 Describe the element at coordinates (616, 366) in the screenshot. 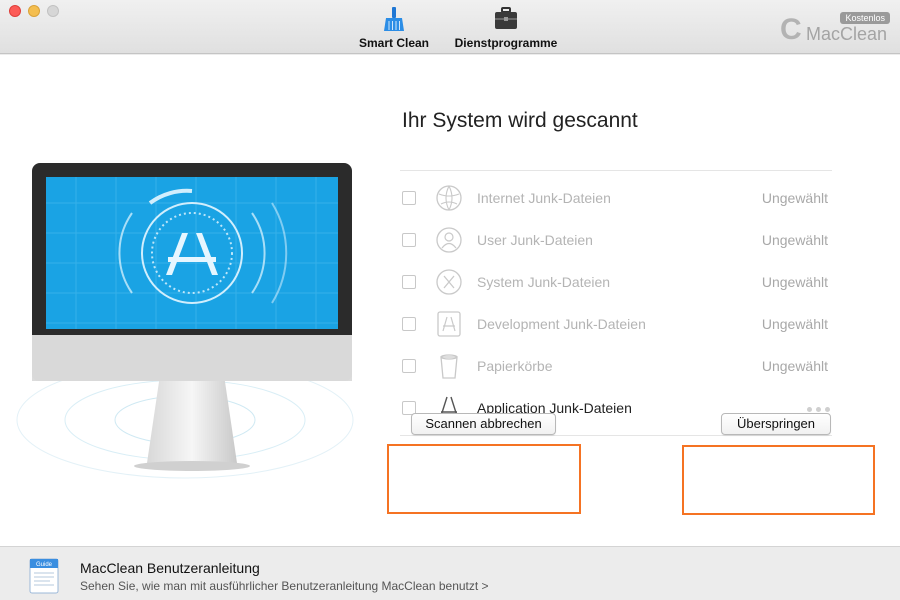

I see `scan-item-trash: Papierkörbe Ungewählt` at that location.